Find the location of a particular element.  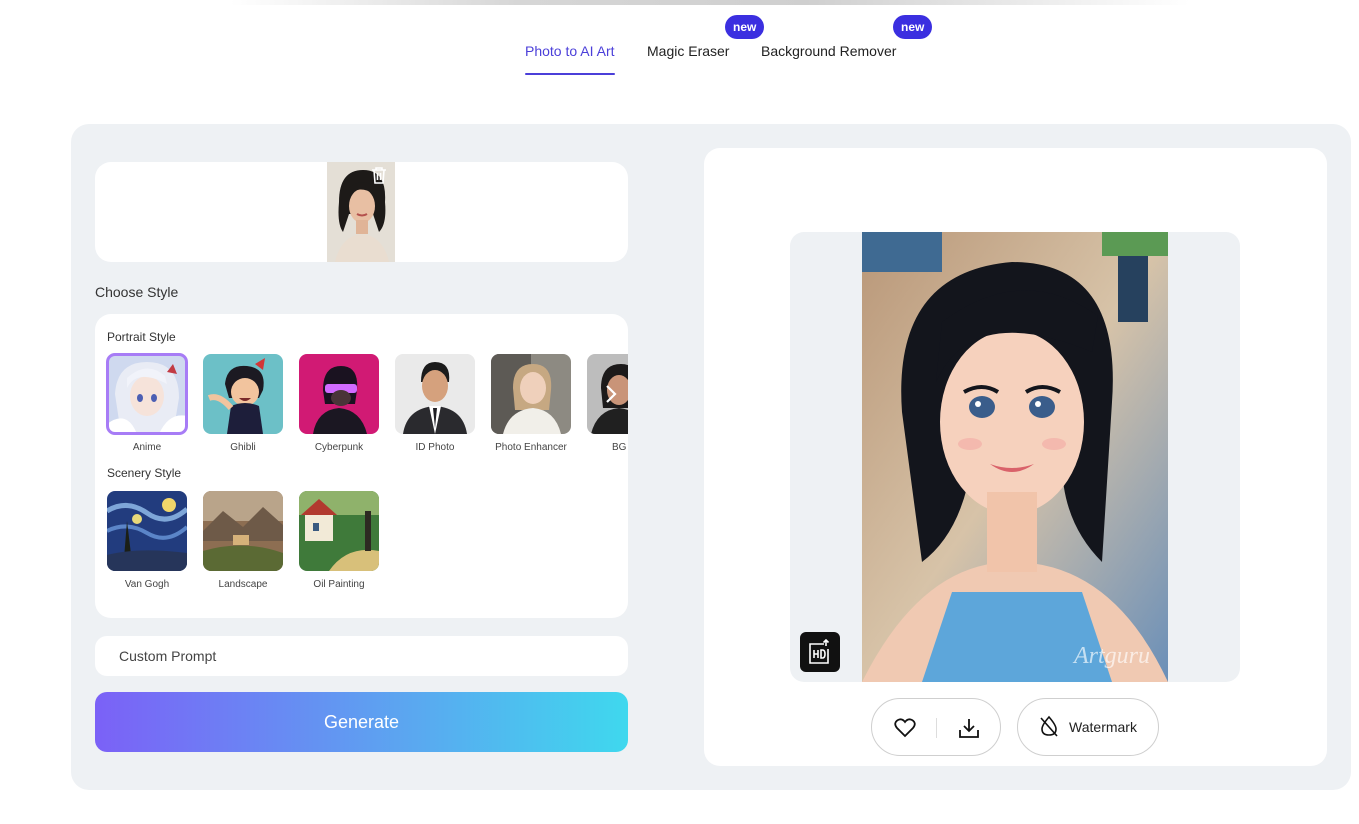

pill-divider is located at coordinates (936, 728).